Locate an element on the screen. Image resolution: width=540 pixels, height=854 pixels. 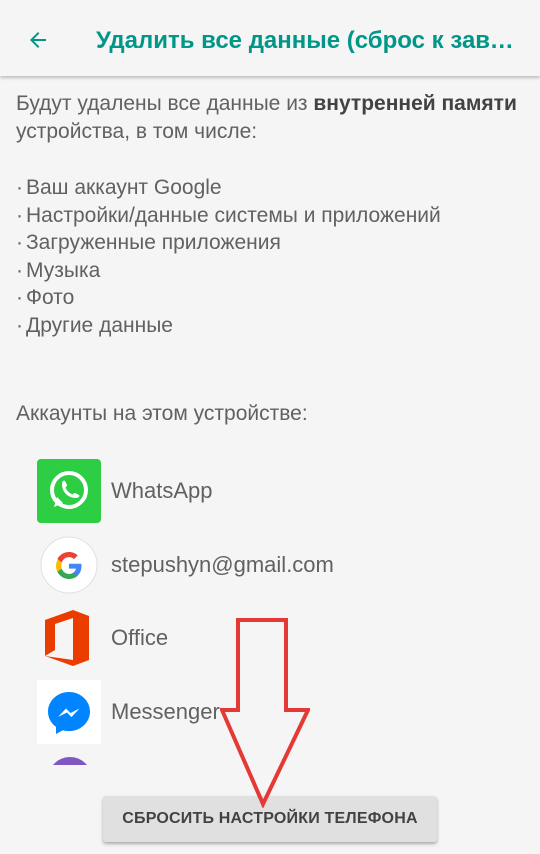
account-label: WhatsApp is located at coordinates (162, 490).